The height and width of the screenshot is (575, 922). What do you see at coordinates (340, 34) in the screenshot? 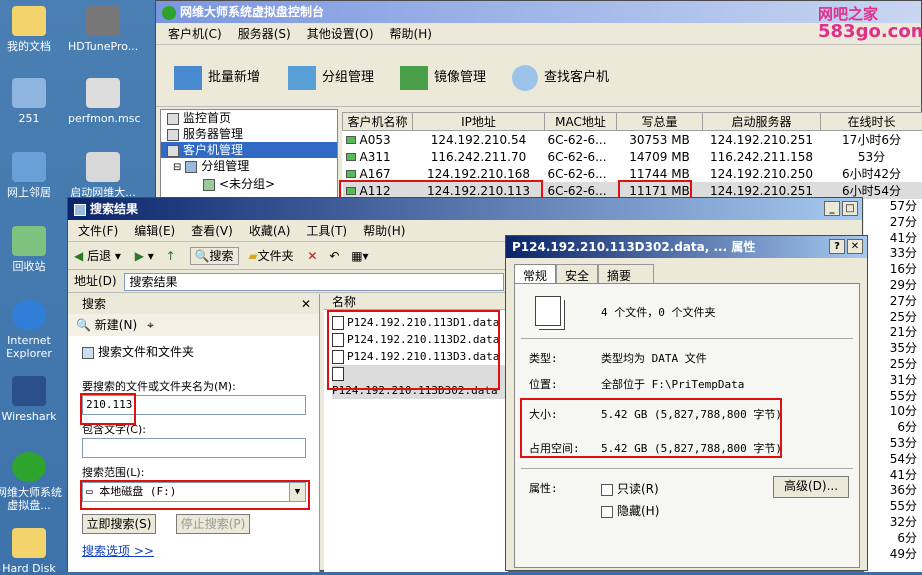
I see `menu-settings: 其他设置(O)` at bounding box center [340, 34].